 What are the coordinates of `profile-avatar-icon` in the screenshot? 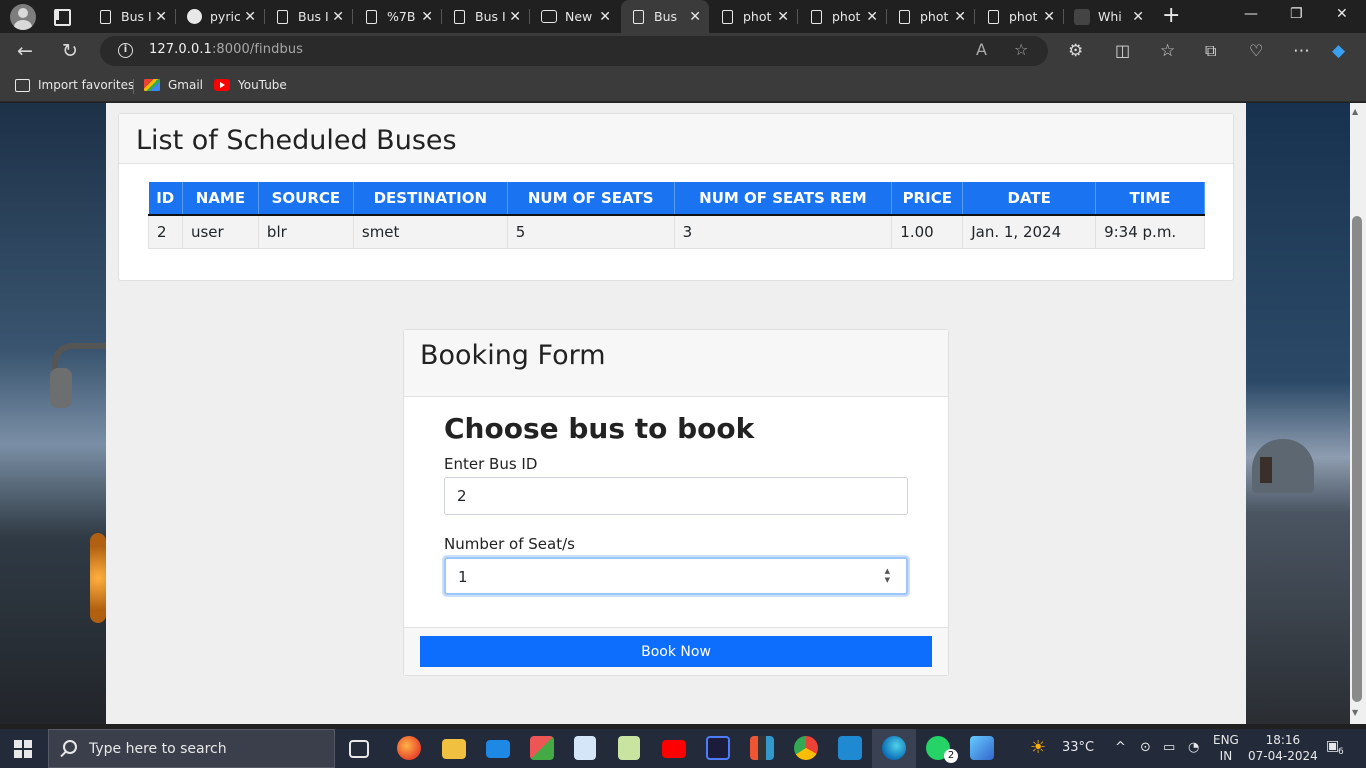 It's located at (23, 17).